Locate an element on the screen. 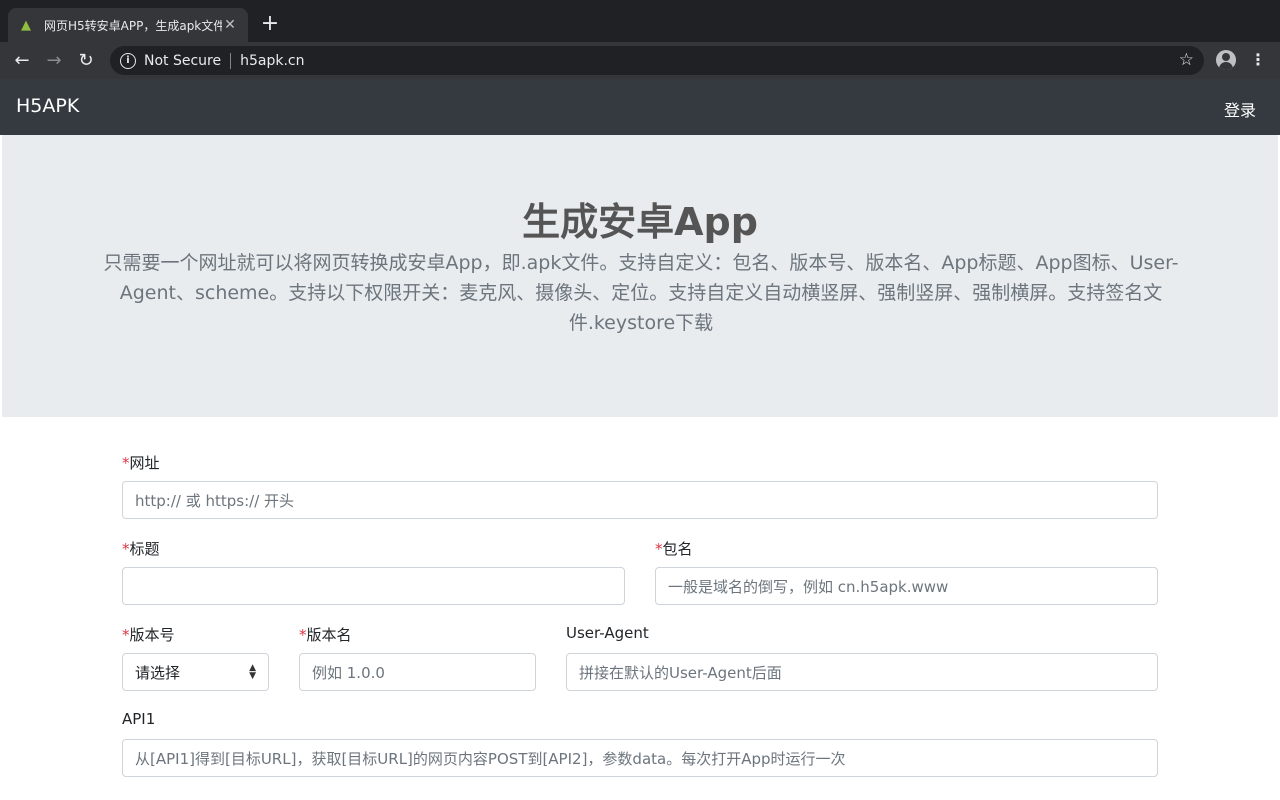 This screenshot has width=1280, height=800. url-placeholder: http:// 或 https:// 开头 is located at coordinates (215, 500).